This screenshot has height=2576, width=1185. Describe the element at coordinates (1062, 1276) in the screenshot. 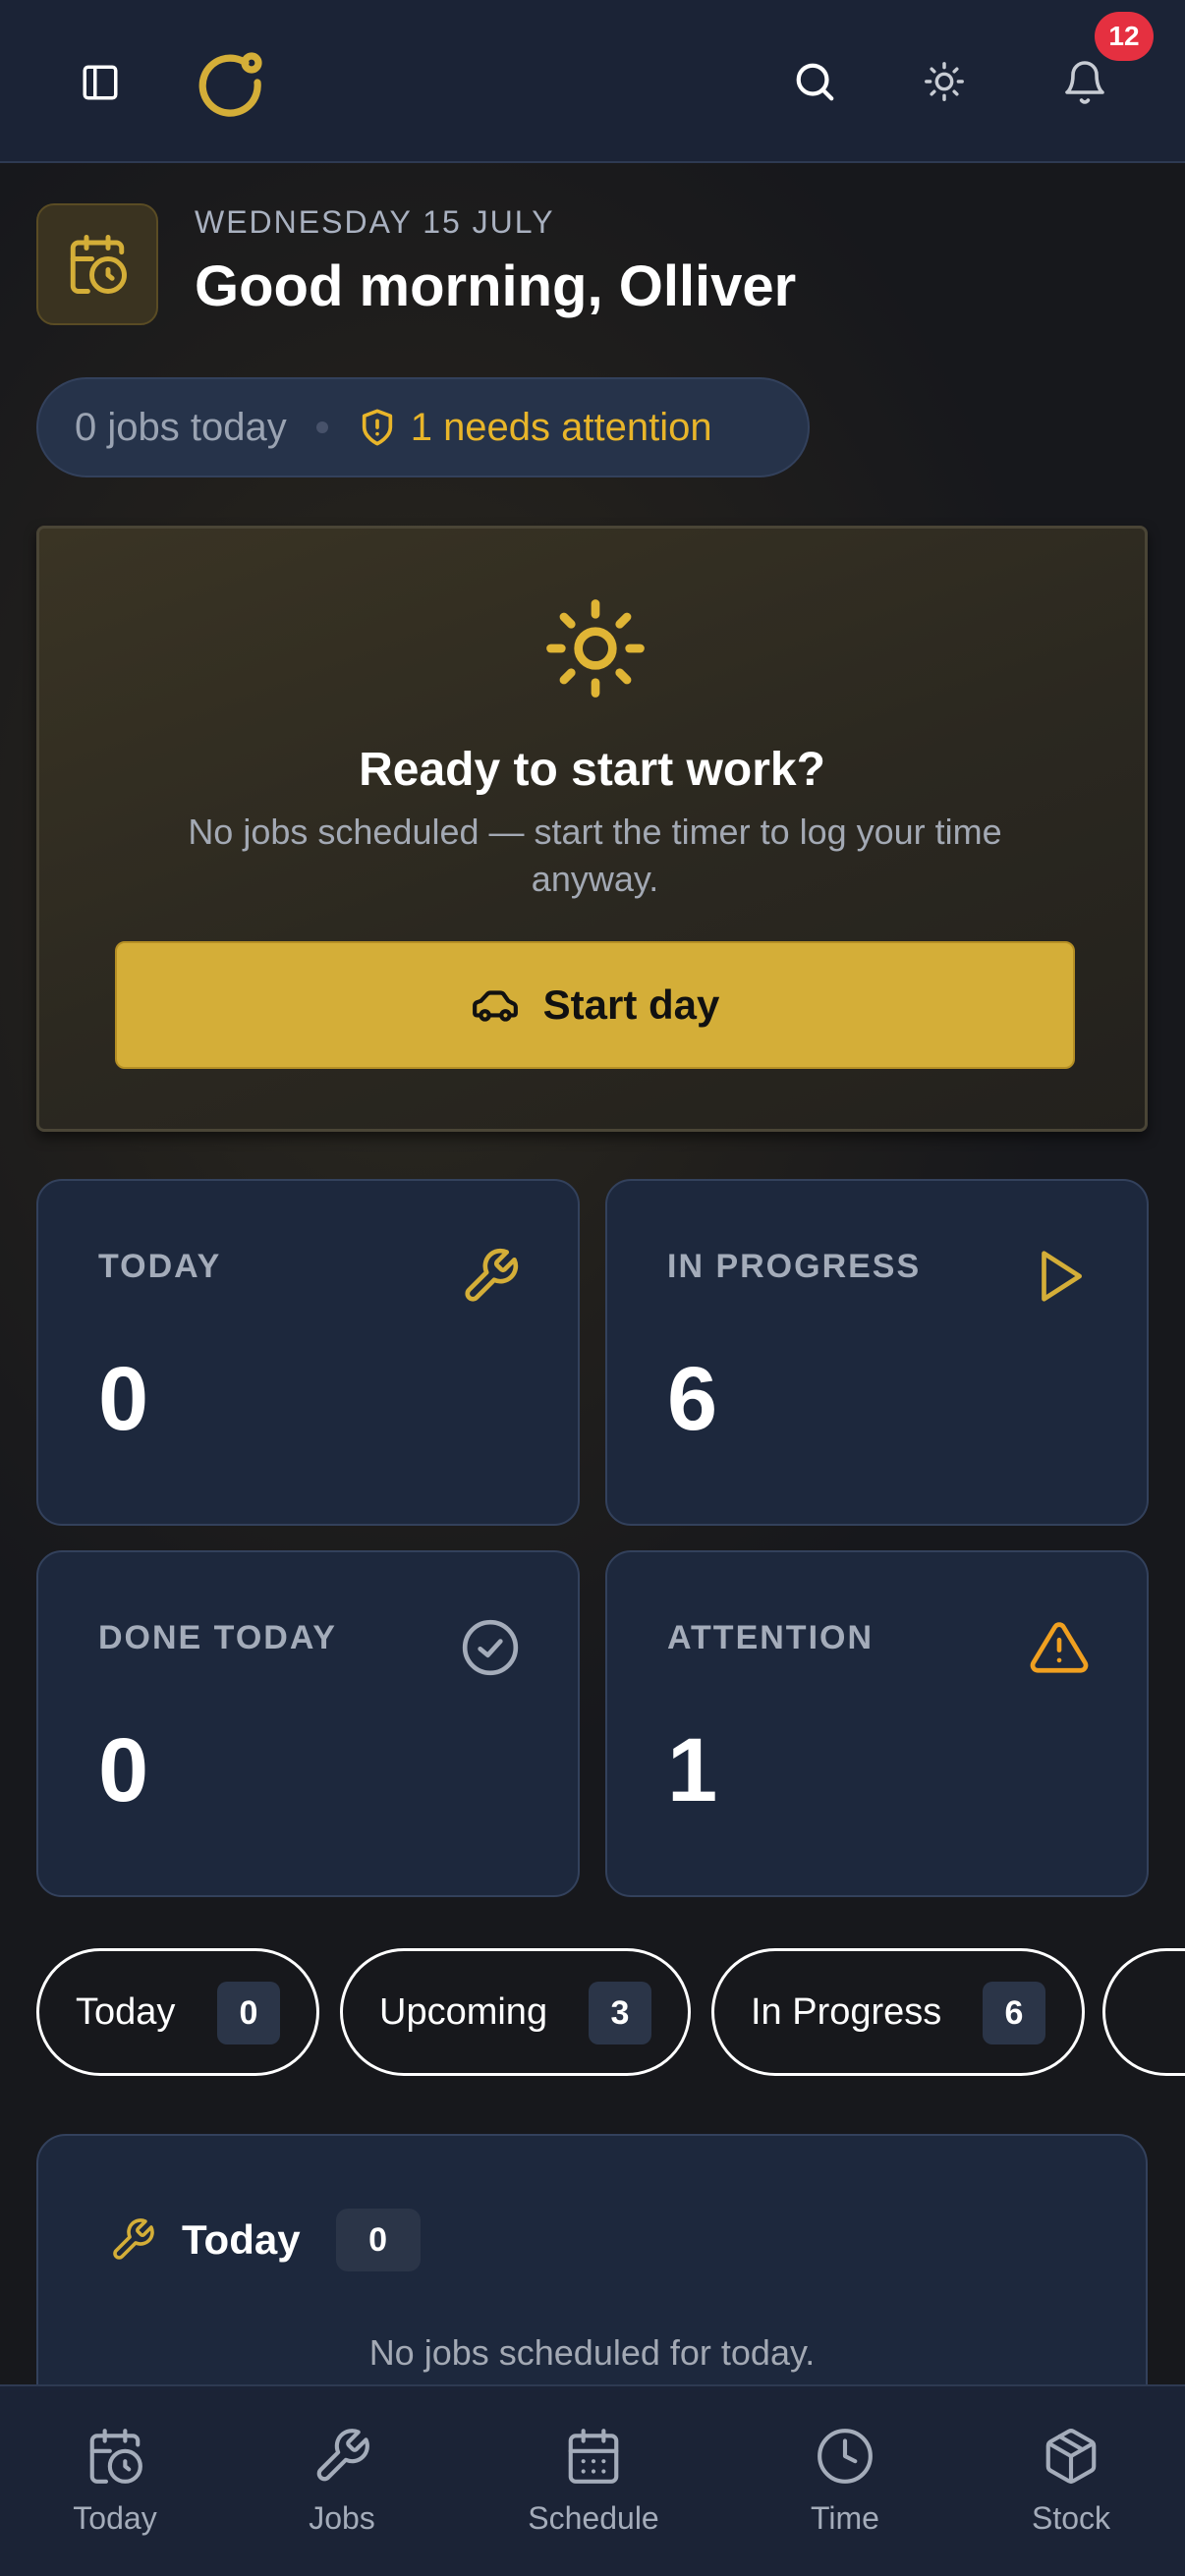

I see `play-icon` at that location.